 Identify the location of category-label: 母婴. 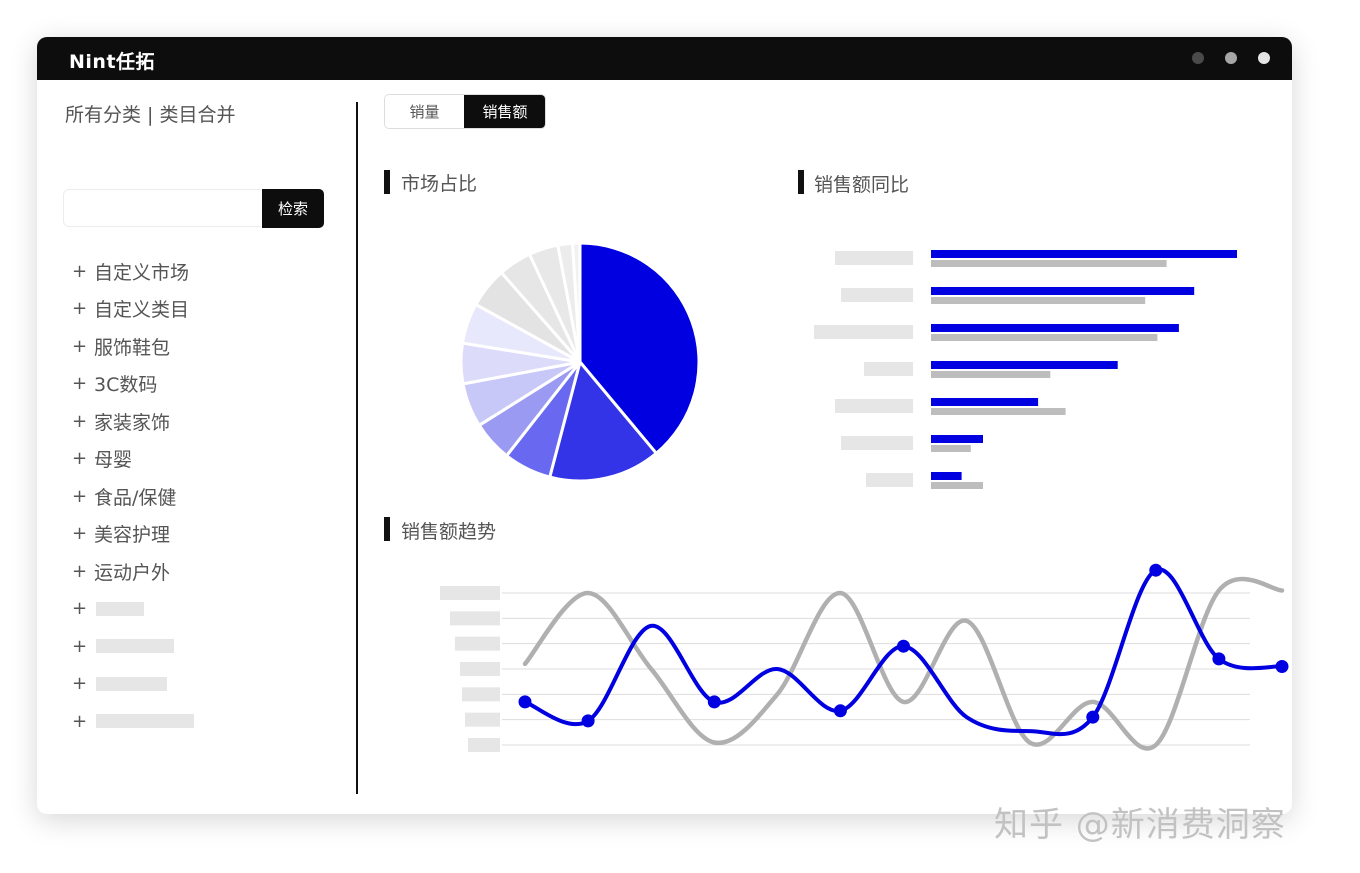
(113, 460).